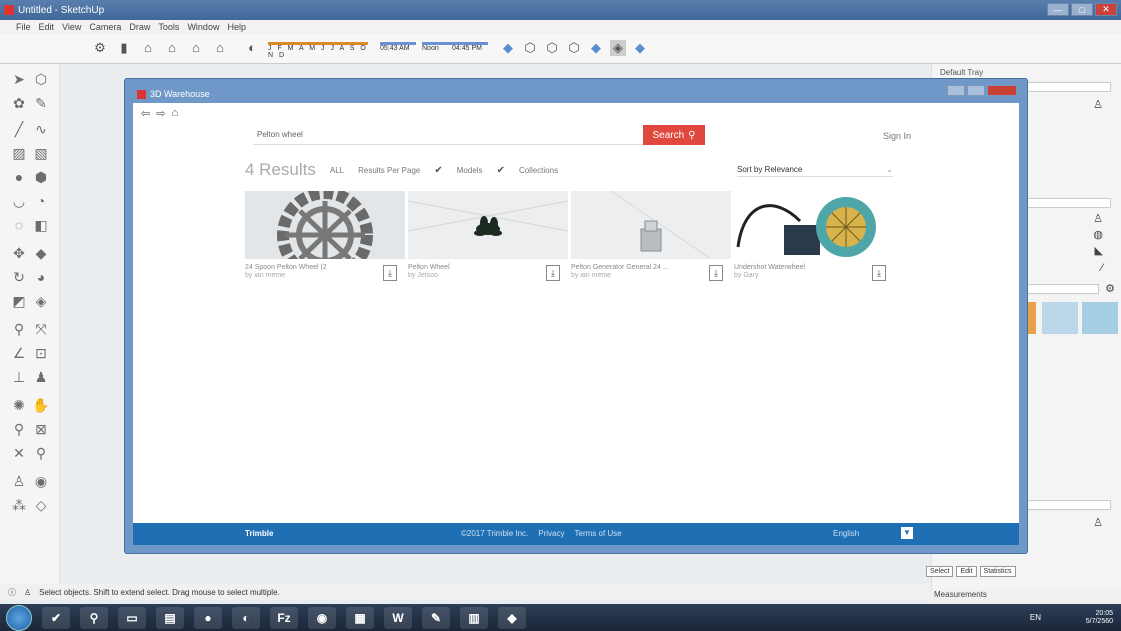 The image size is (1121, 631). I want to click on menu-window: Window, so click(203, 27).